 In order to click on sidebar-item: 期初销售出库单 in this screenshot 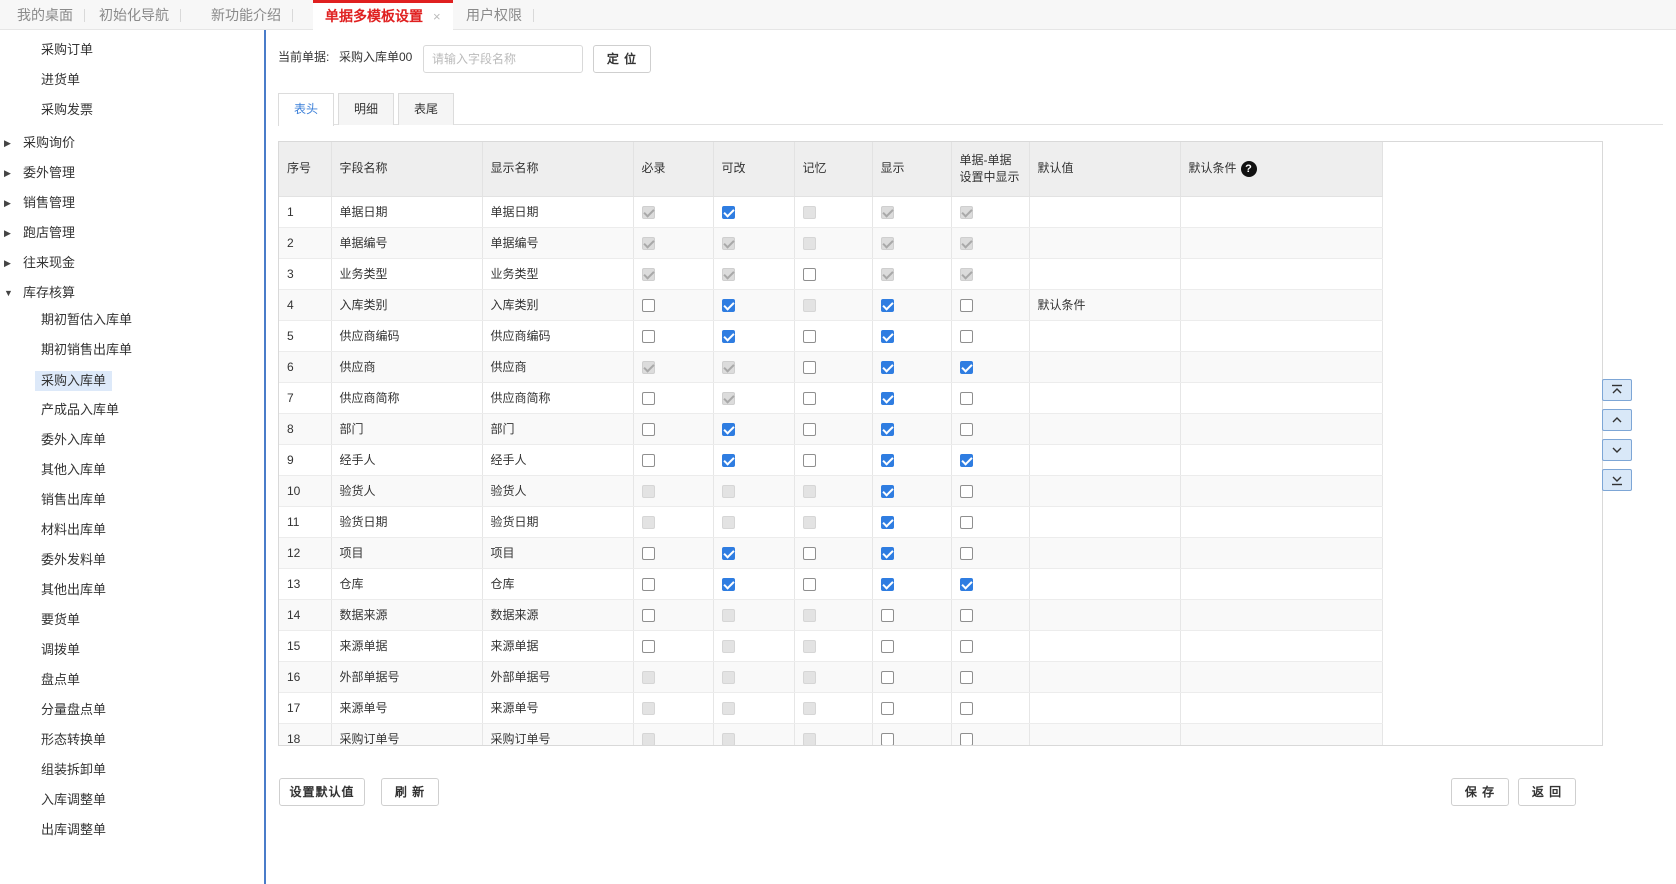, I will do `click(131, 350)`.